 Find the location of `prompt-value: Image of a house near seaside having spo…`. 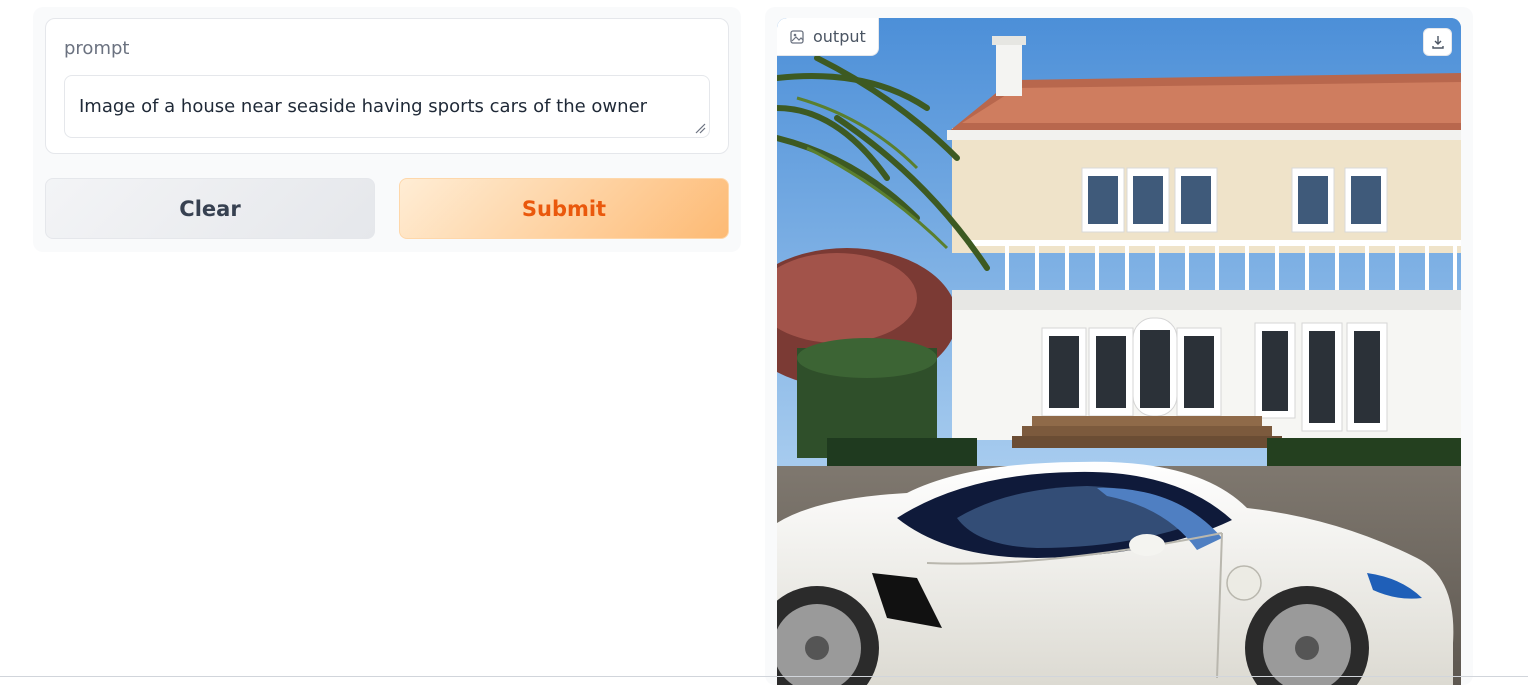

prompt-value: Image of a house near seaside having spo… is located at coordinates (363, 106).